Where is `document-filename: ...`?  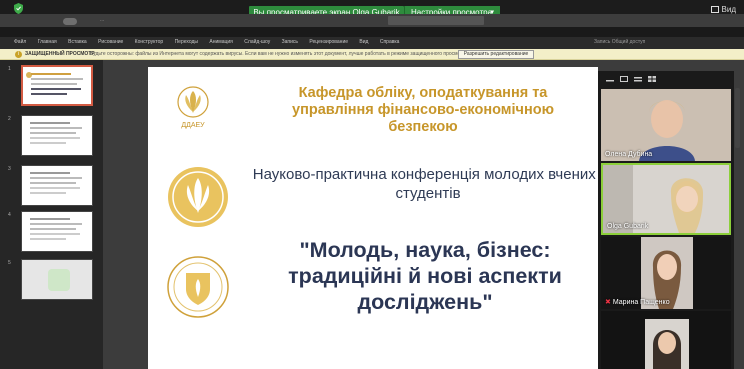
document-filename: ... is located at coordinates (102, 20).